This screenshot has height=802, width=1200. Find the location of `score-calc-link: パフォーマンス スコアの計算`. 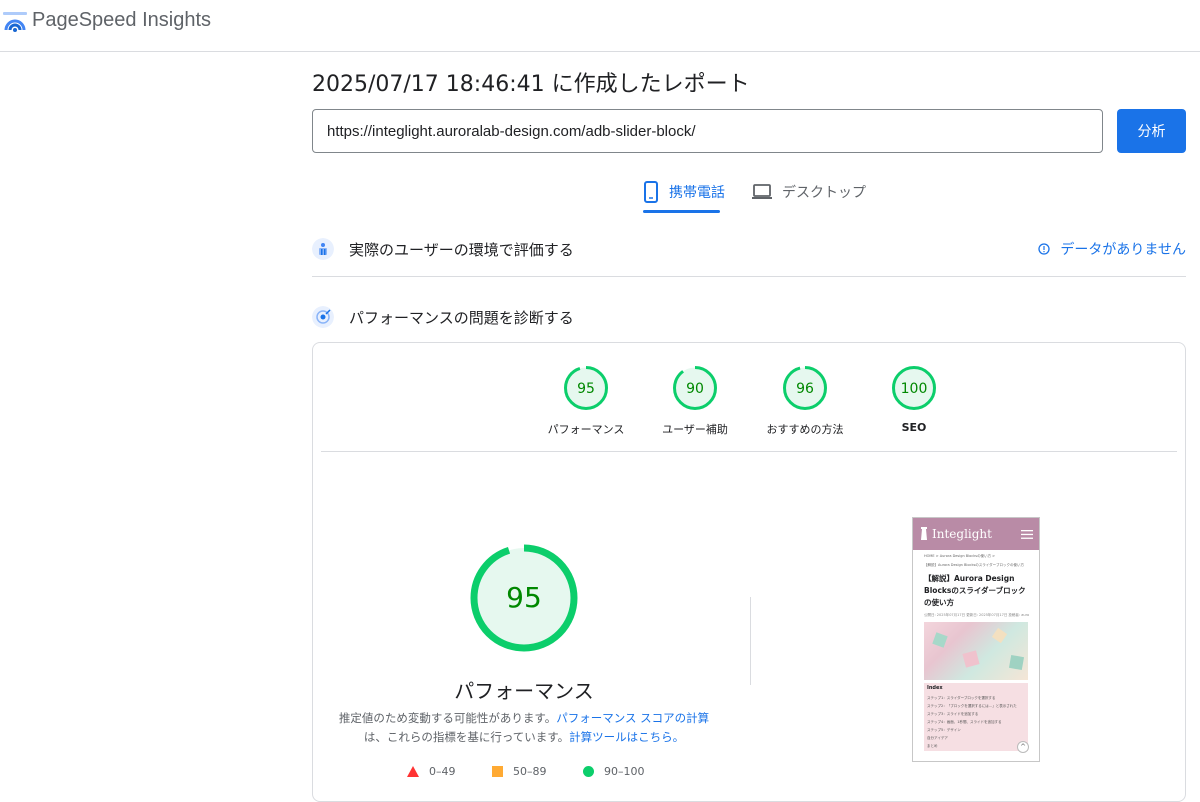

score-calc-link: パフォーマンス スコアの計算 is located at coordinates (632, 718).